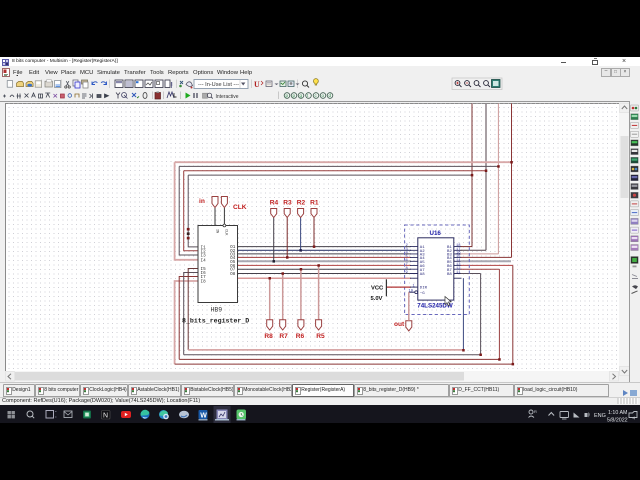  Describe the element at coordinates (301, 95) in the screenshot. I see `svg-text: g` at that location.